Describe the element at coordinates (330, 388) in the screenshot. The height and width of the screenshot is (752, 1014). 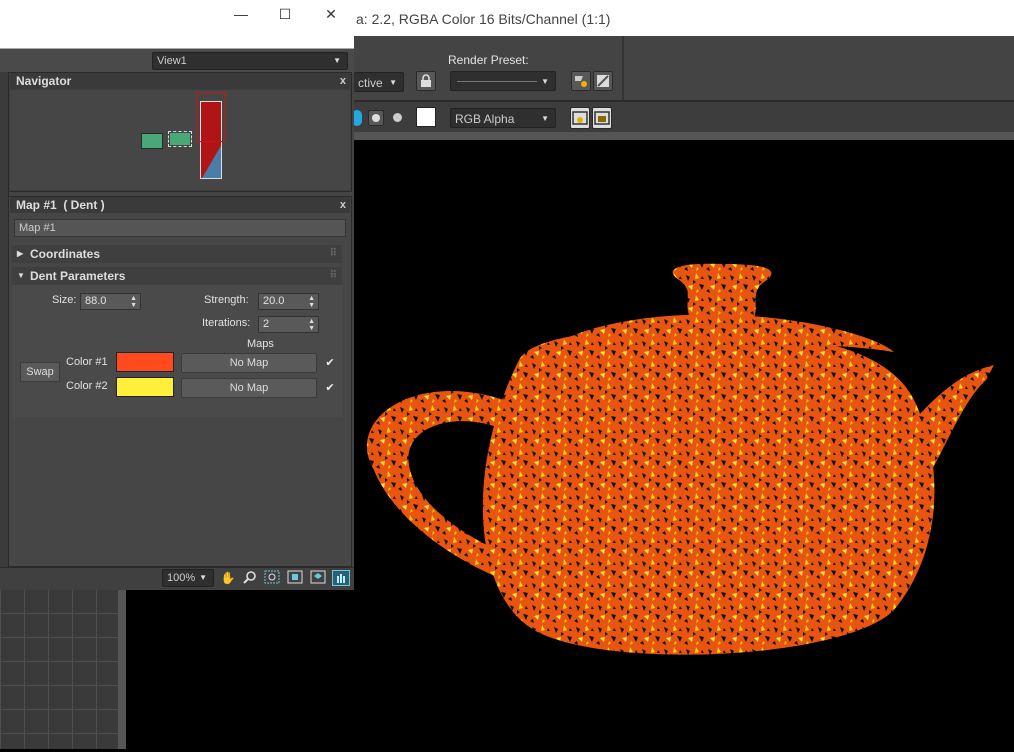
I see `color2-map-checkbox: ✔` at that location.